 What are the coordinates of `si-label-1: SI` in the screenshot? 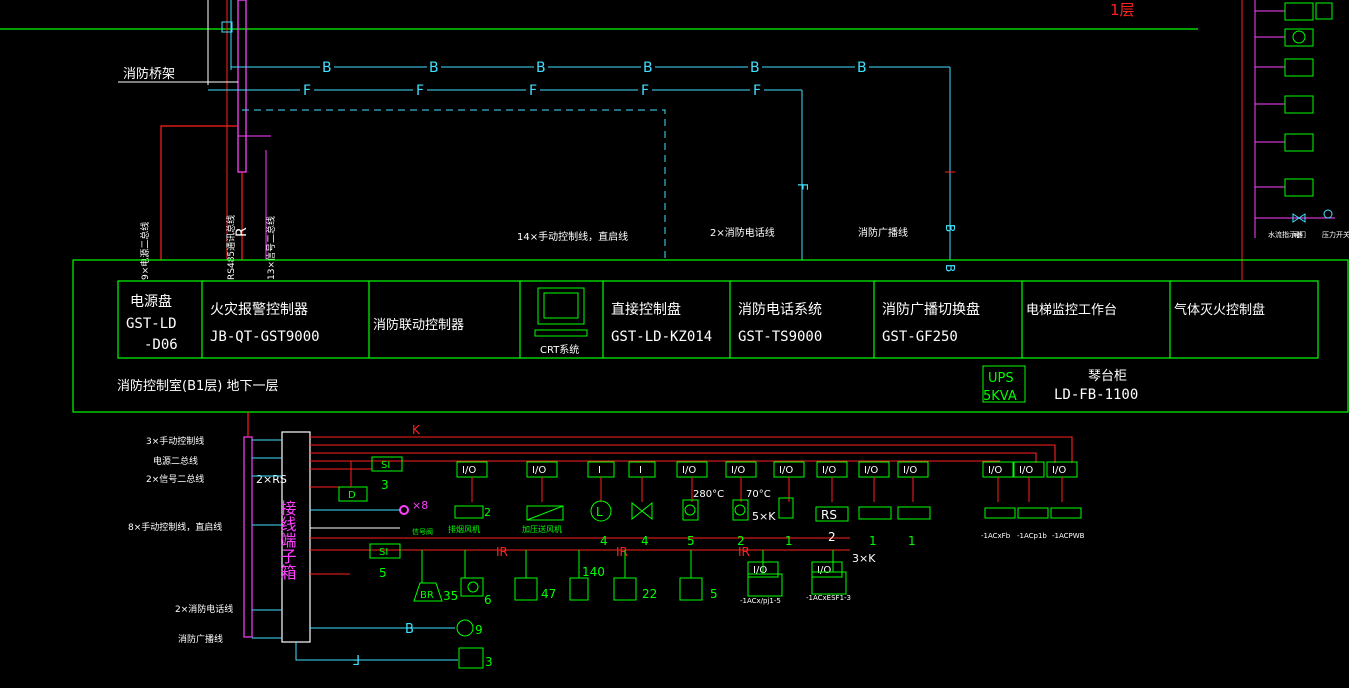 It's located at (385, 465).